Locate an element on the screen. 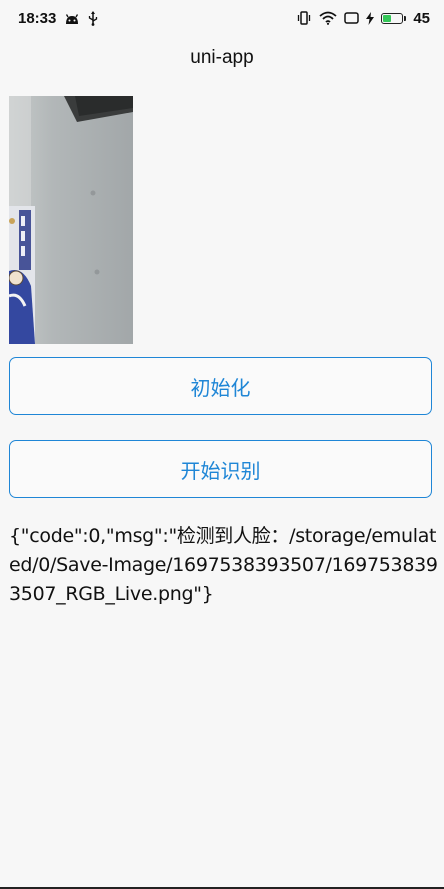 Image resolution: width=444 pixels, height=889 pixels. status-left: 18:33 is located at coordinates (58, 18).